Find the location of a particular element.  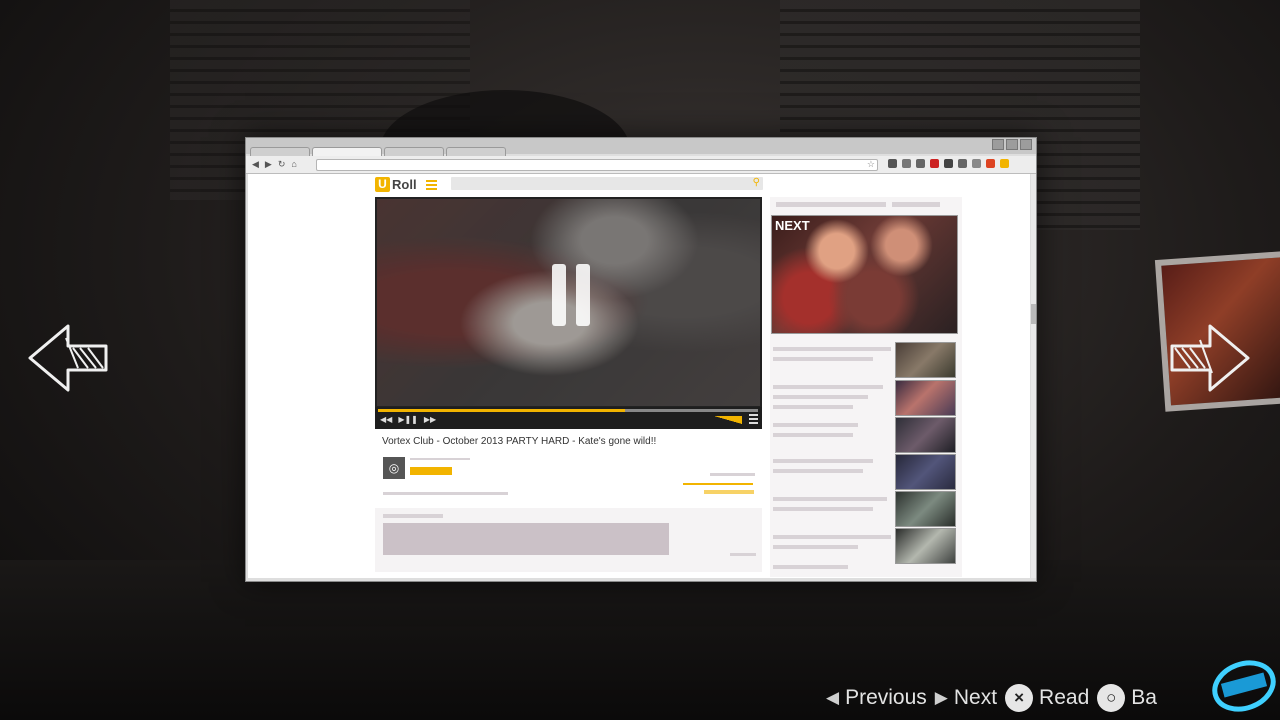

next-arrow-icon is located at coordinates (1210, 358).